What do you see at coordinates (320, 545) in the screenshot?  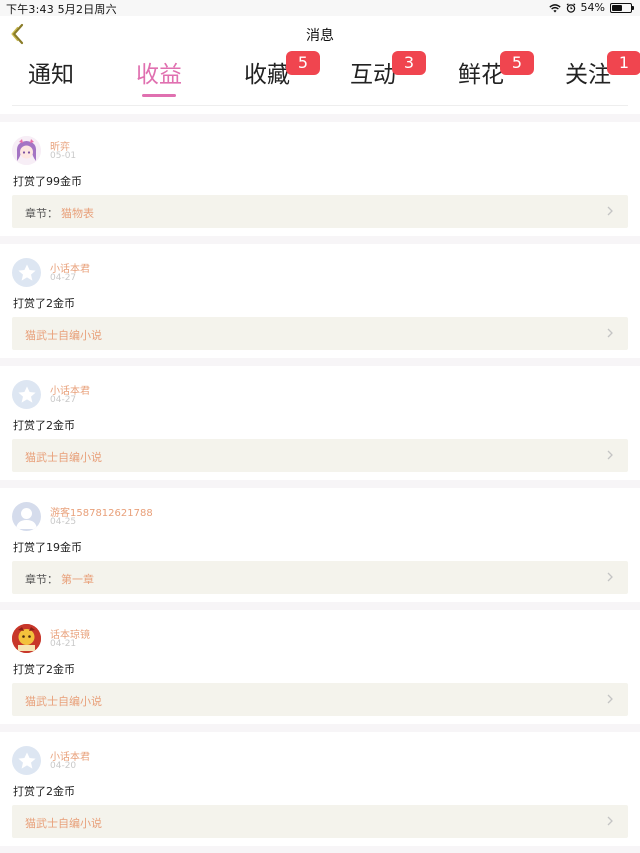 I see `feed-item: 游客1587812621788 04-25 打赏了19金币 章节： 第一章` at bounding box center [320, 545].